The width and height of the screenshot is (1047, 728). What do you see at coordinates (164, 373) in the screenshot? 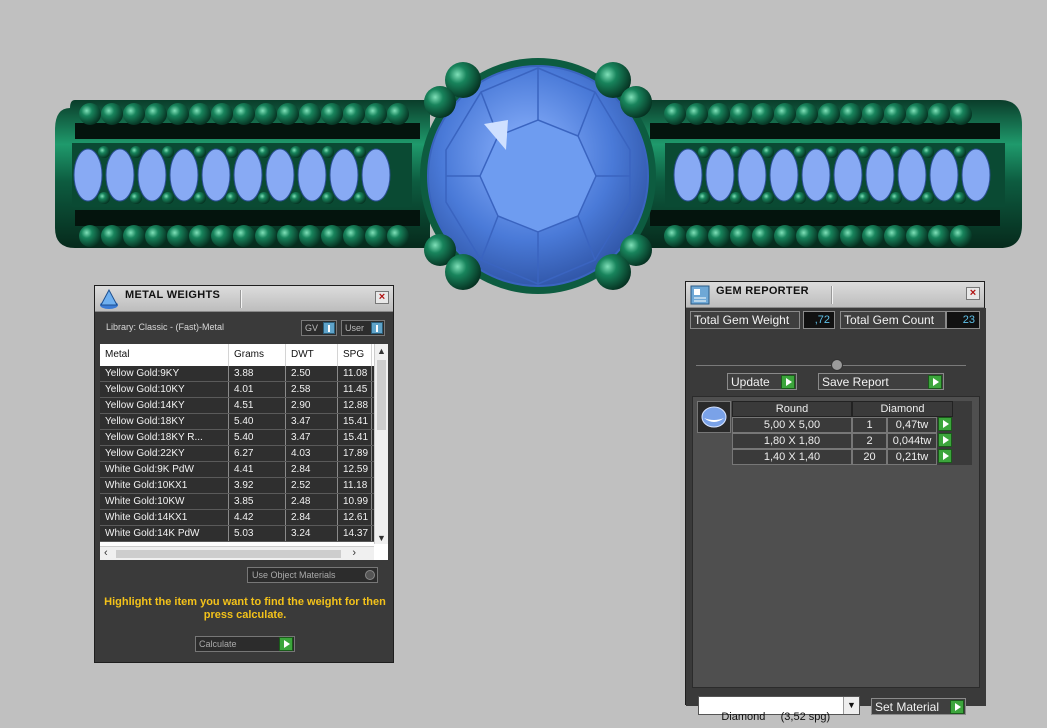
I see `table-cell: Yellow Gold:9KY` at bounding box center [164, 373].